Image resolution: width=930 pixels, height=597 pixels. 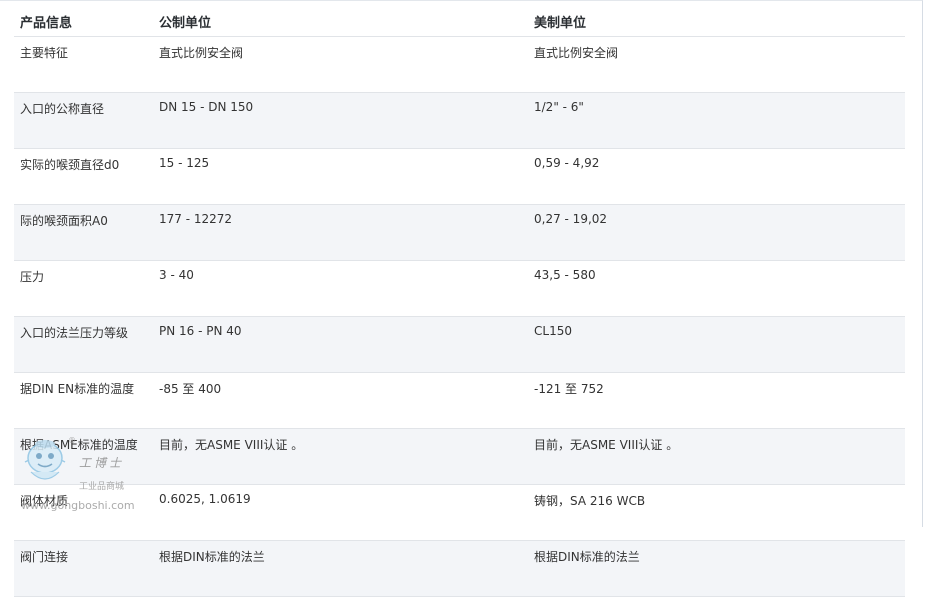 I want to click on metric-value: -85 至 400, so click(x=340, y=400).